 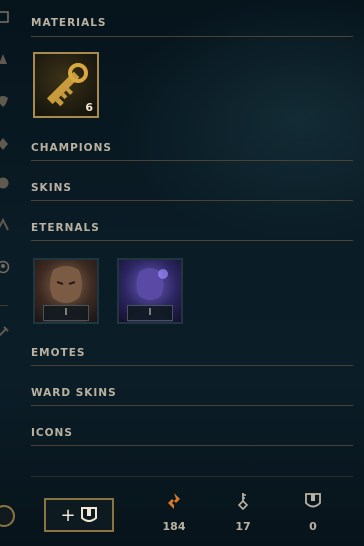 What do you see at coordinates (71, 148) in the screenshot?
I see `section-title-champions: CHAMPIONS` at bounding box center [71, 148].